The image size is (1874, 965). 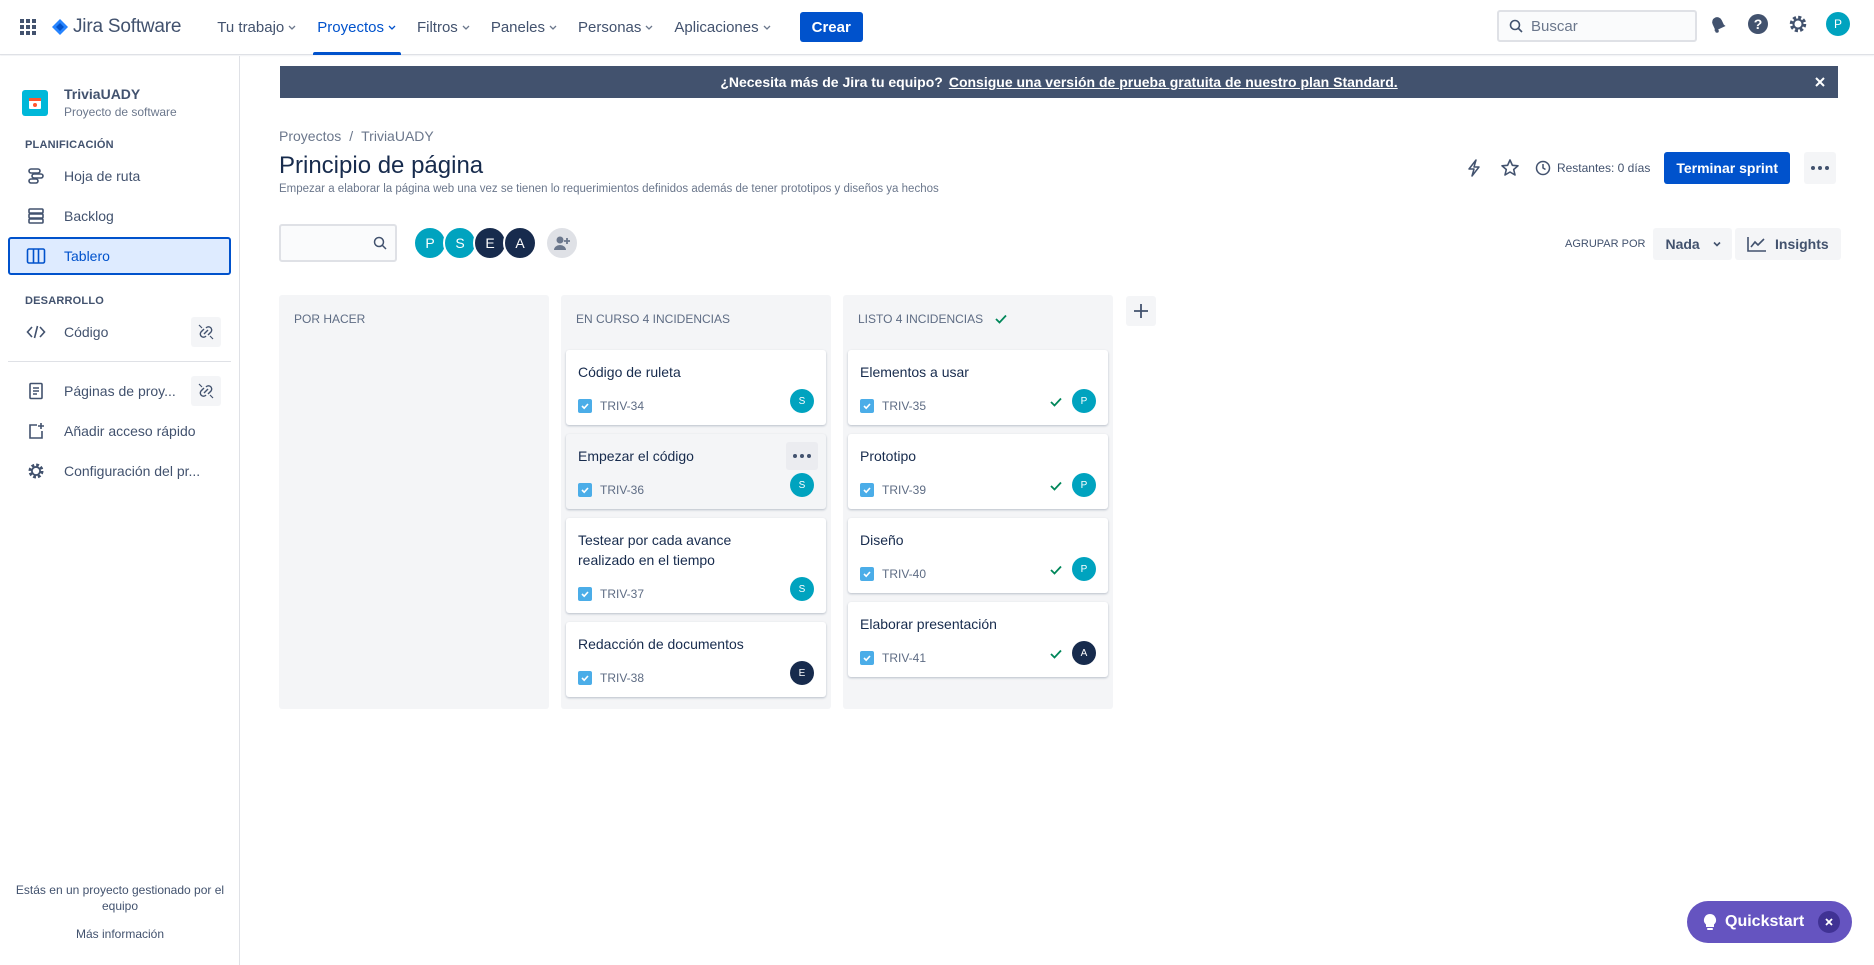 What do you see at coordinates (888, 456) in the screenshot?
I see `issue-title: Prototipo` at bounding box center [888, 456].